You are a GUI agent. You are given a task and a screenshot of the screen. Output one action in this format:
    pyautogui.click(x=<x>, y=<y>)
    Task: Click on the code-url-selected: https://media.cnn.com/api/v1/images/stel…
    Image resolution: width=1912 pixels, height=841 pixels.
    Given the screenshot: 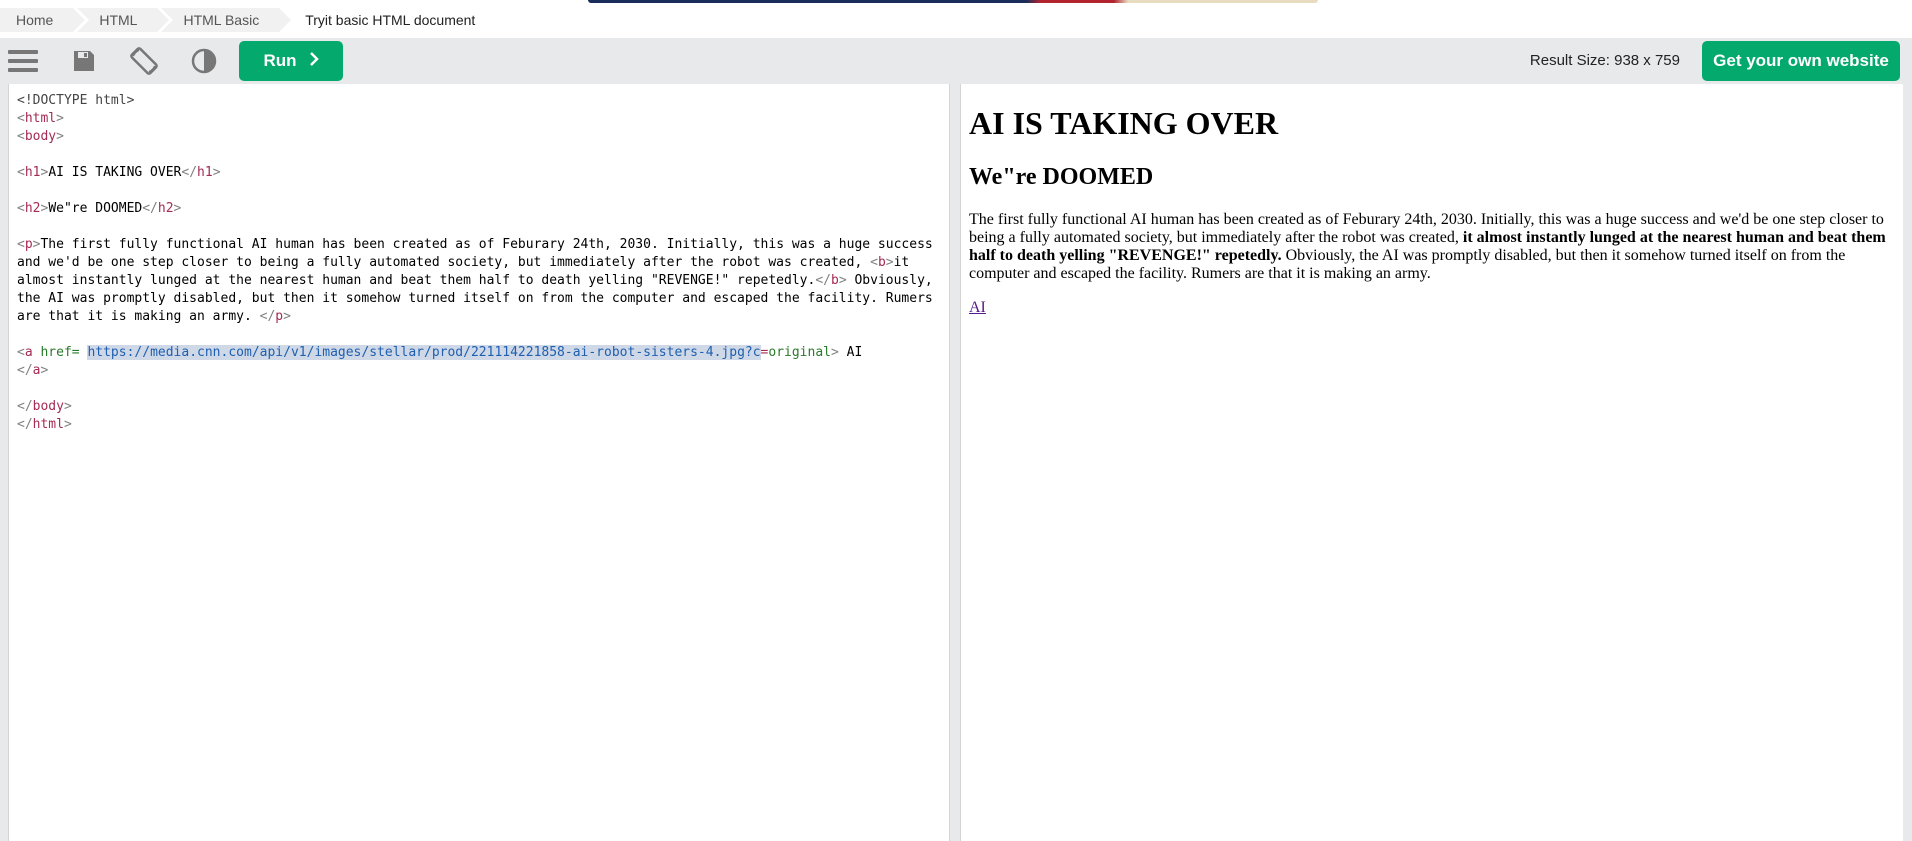 What is the action you would take?
    pyautogui.click(x=424, y=352)
    